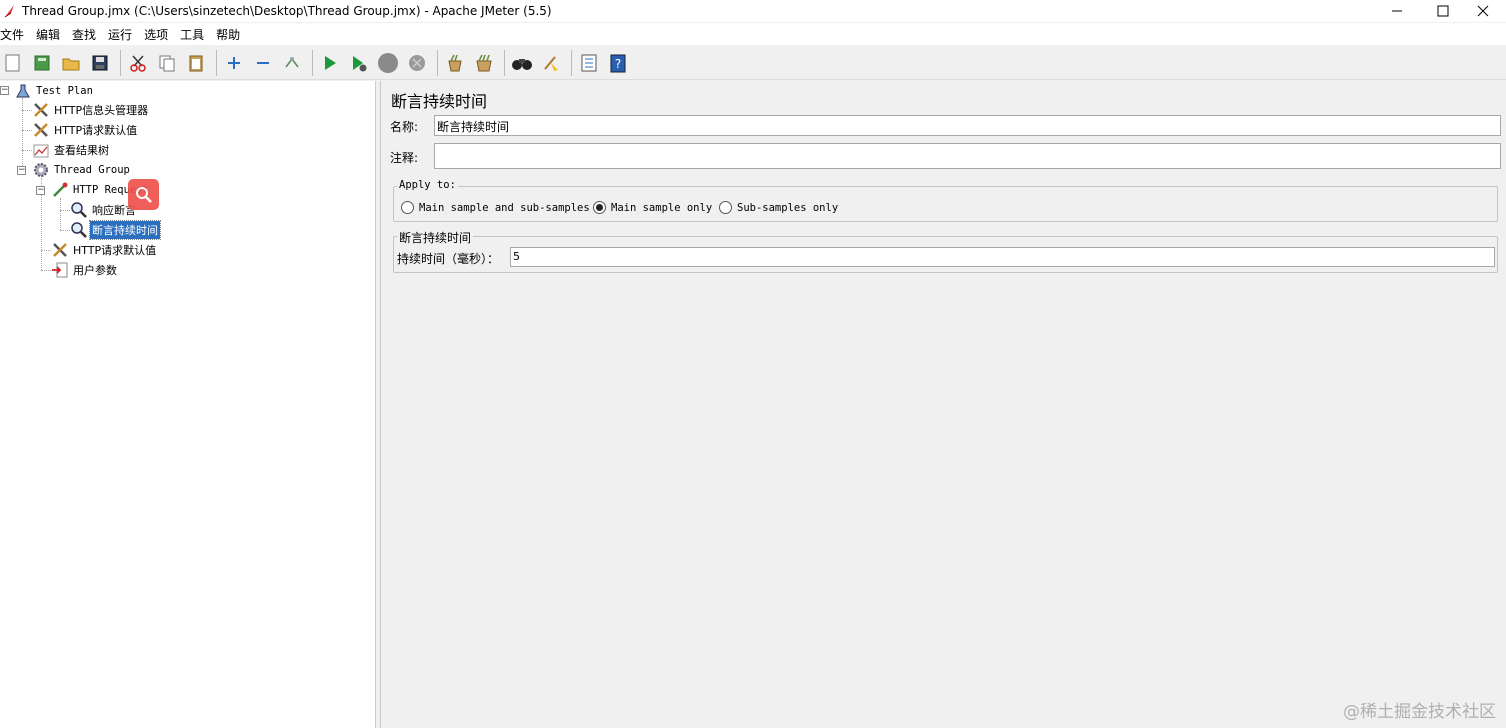  What do you see at coordinates (71, 150) in the screenshot?
I see `tree-node-view-results-tree: 查看结果树` at bounding box center [71, 150].